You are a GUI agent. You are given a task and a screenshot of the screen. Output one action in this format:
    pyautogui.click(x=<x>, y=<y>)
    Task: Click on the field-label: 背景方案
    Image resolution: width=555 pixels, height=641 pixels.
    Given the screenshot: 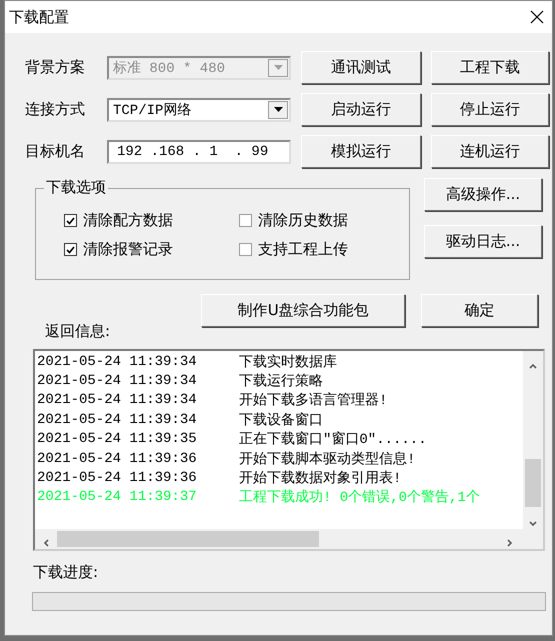 What is the action you would take?
    pyautogui.click(x=55, y=67)
    